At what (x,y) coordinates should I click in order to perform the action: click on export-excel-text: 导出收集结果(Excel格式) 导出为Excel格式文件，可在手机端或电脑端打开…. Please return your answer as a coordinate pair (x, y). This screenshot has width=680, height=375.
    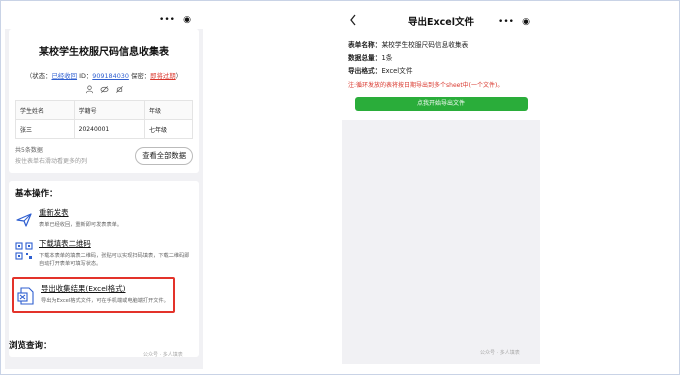
    Looking at the image, I should click on (105, 294).